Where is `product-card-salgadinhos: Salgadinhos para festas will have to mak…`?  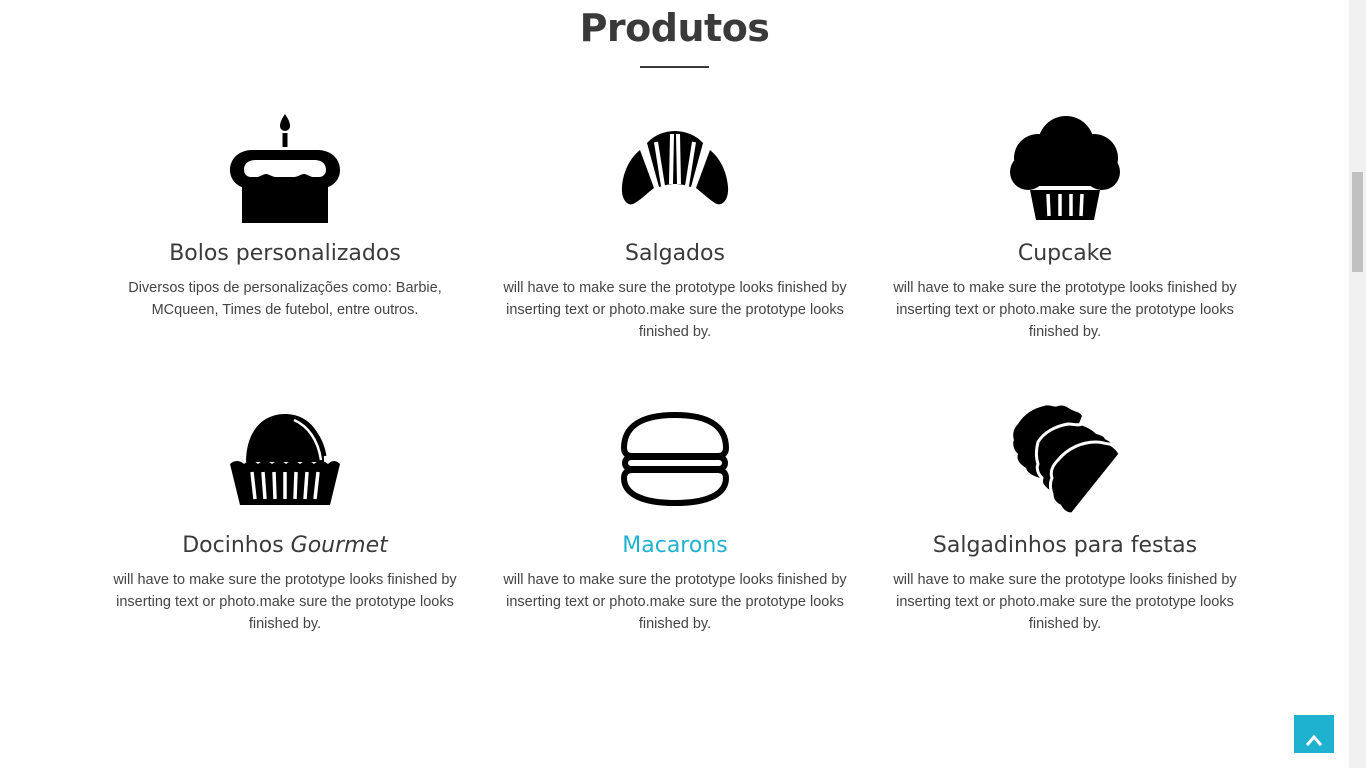
product-card-salgadinhos: Salgadinhos para festas will have to mak… is located at coordinates (1065, 519).